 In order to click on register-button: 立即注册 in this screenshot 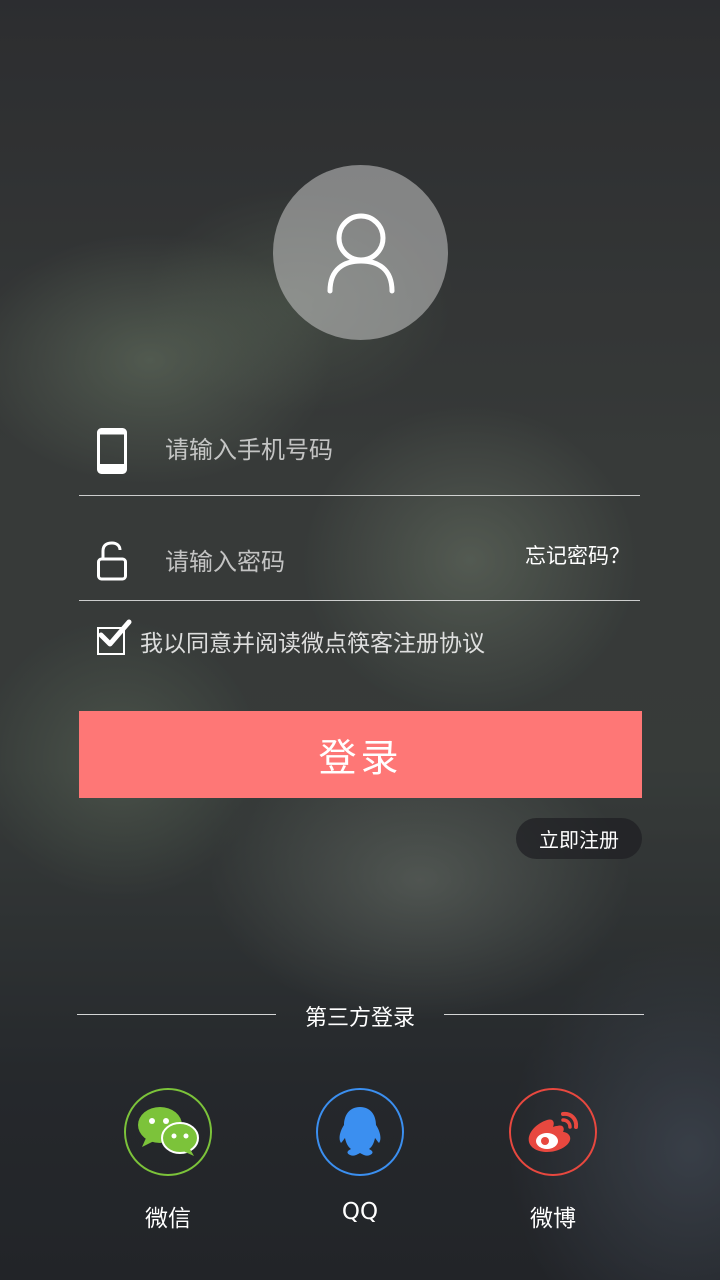, I will do `click(579, 838)`.